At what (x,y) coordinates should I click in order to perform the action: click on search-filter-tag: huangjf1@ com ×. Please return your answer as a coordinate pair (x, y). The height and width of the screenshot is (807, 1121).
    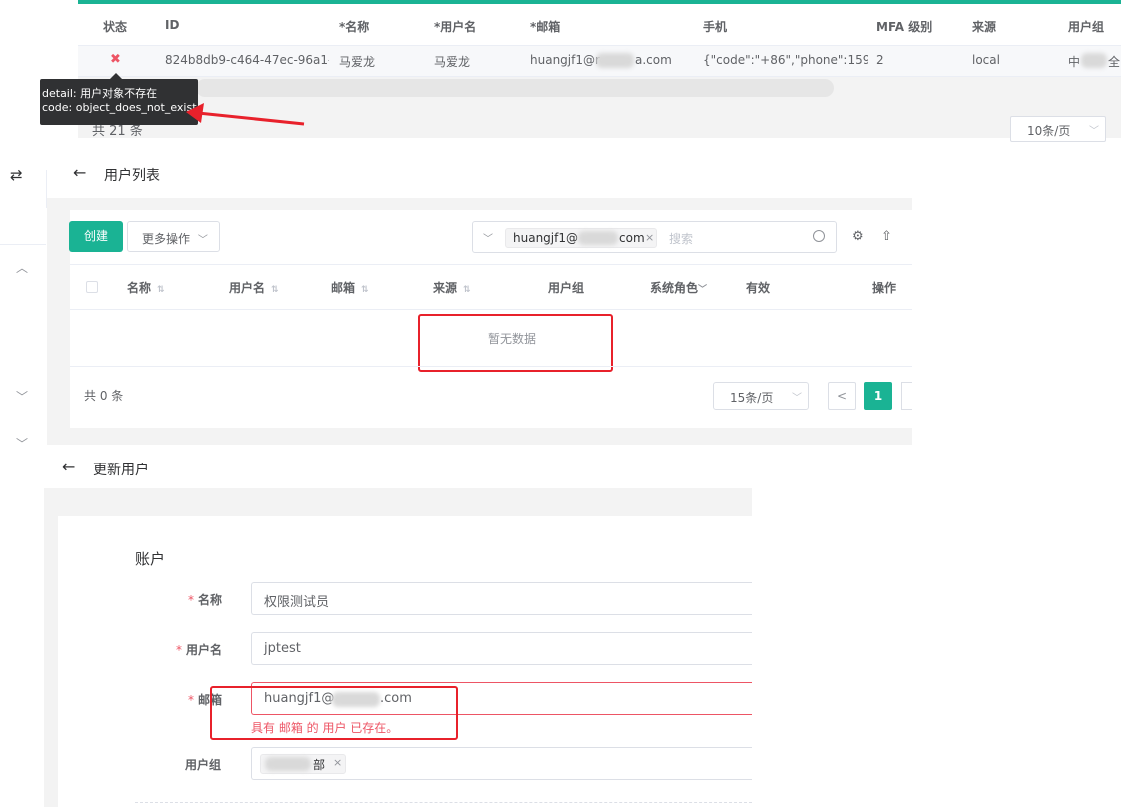
    Looking at the image, I should click on (581, 238).